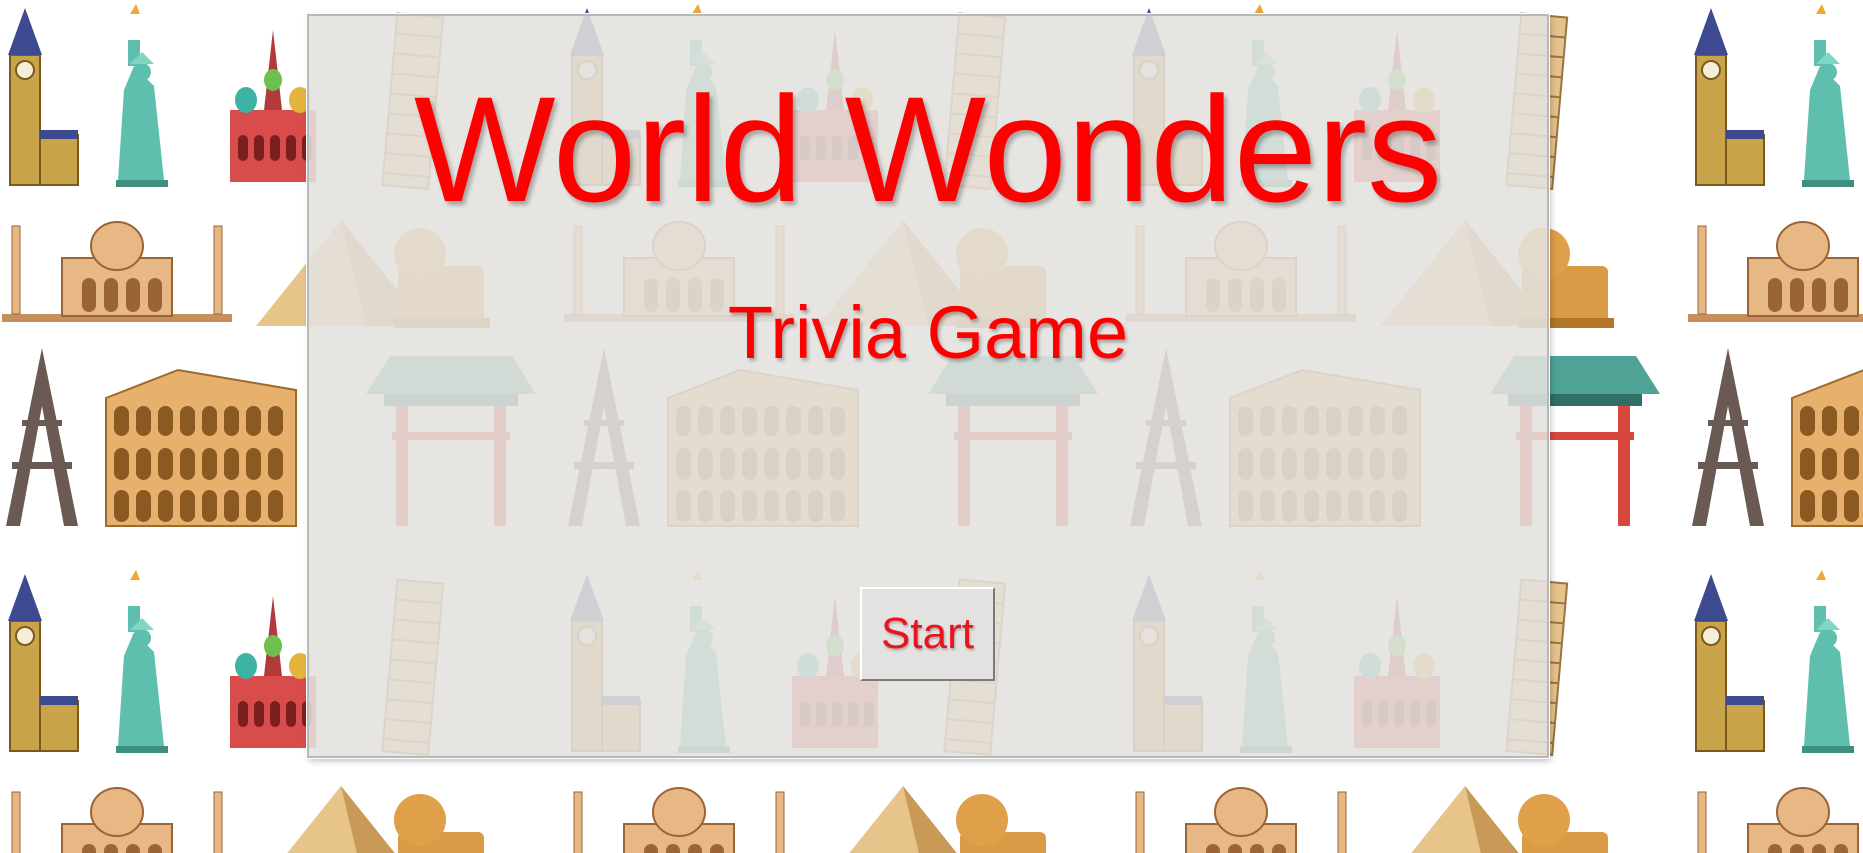 The width and height of the screenshot is (1863, 853). Describe the element at coordinates (928, 332) in the screenshot. I see `game-subtitle: Trivia Game` at that location.